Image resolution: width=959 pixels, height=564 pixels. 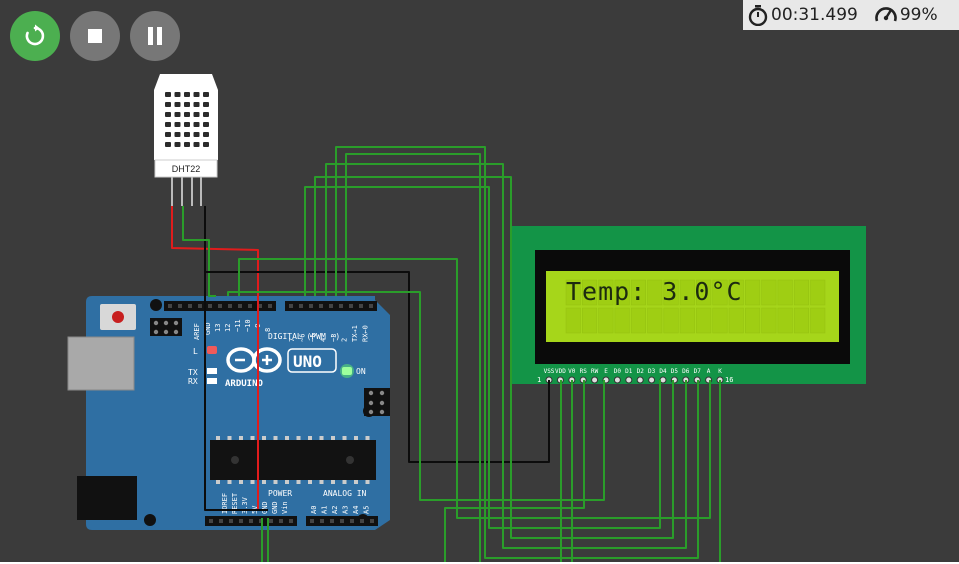 What do you see at coordinates (238, 325) in the screenshot?
I see `digital-pin-label: ~11` at bounding box center [238, 325].